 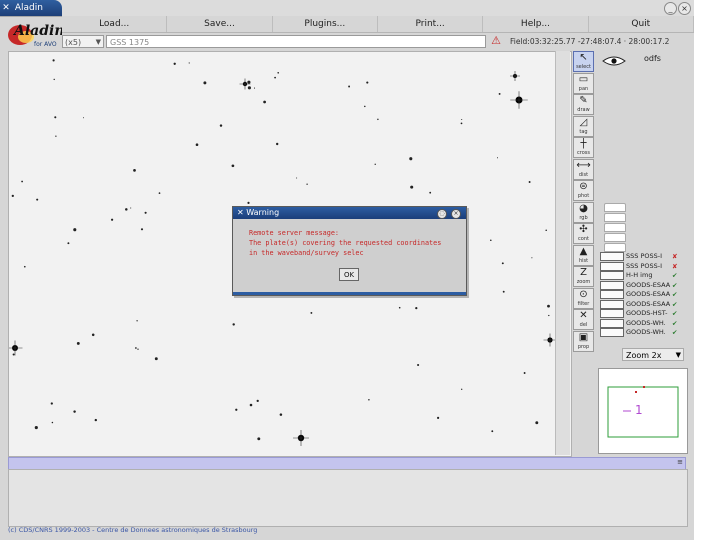 I want to click on aladin-logo: Aladin for AVO, so click(x=34, y=33).